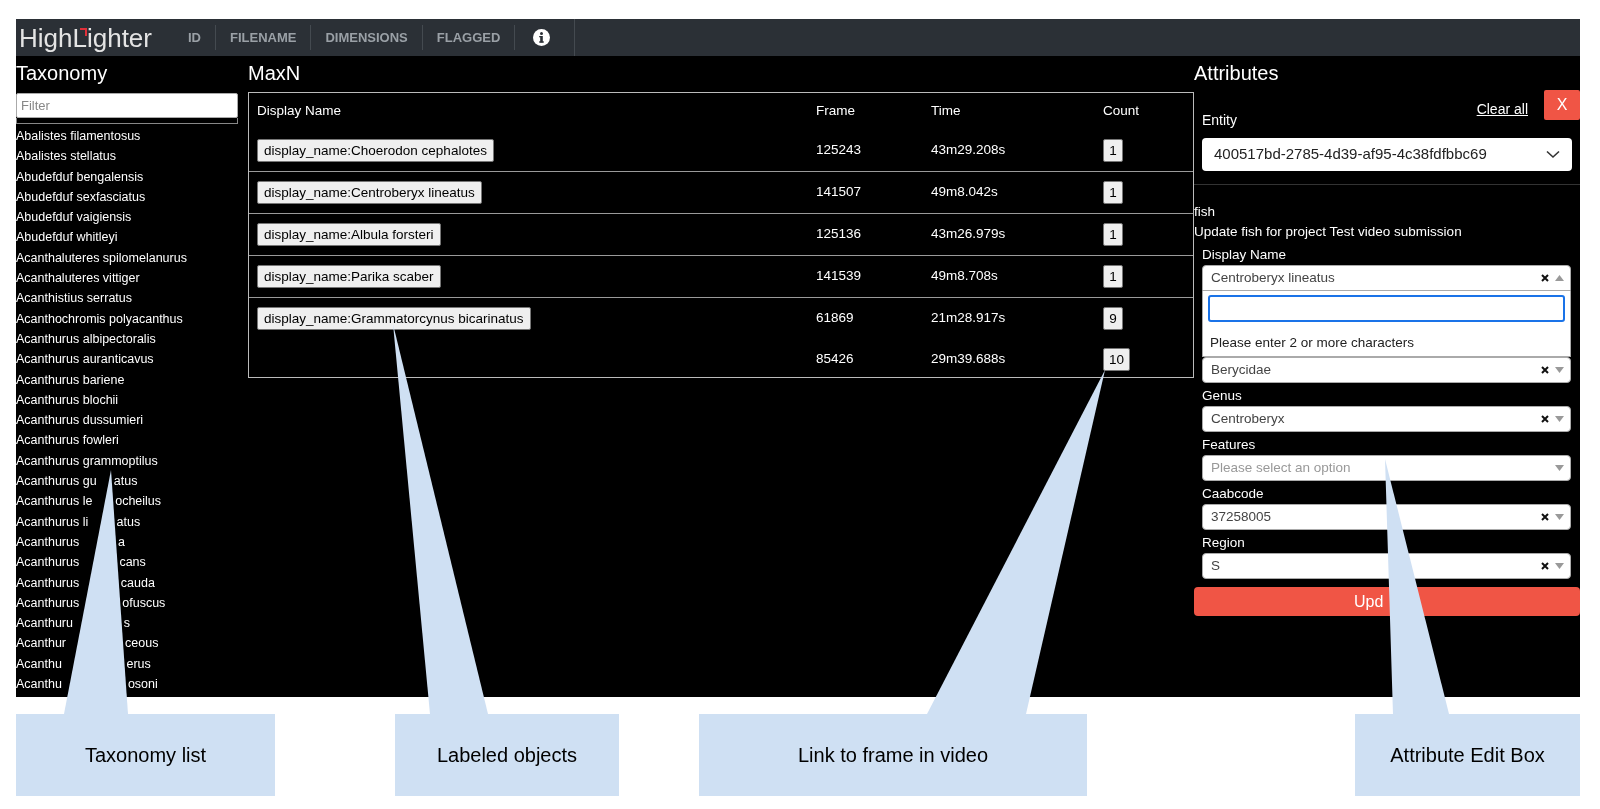 This screenshot has width=1600, height=809. Describe the element at coordinates (836, 111) in the screenshot. I see `column-header: Frame` at that location.